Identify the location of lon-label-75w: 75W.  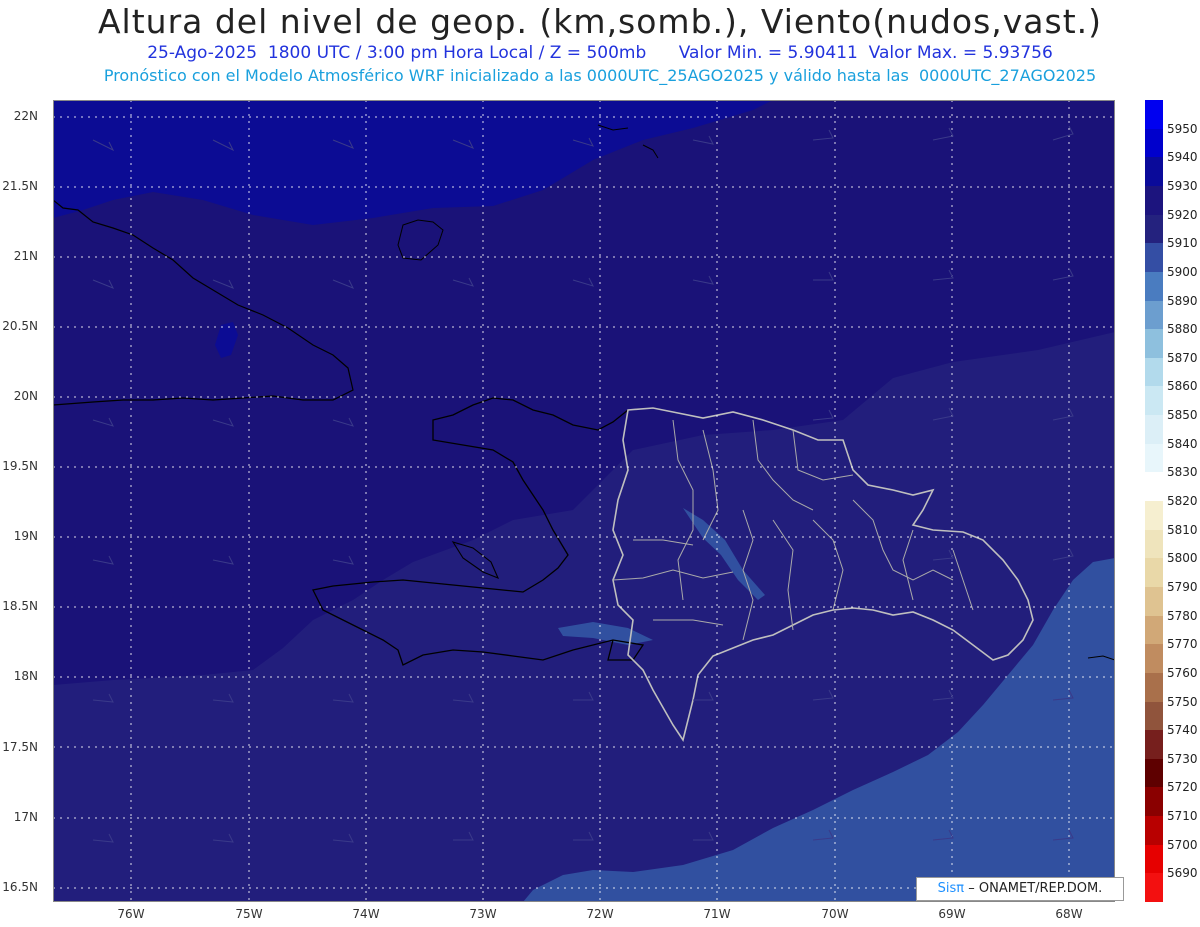
(249, 914).